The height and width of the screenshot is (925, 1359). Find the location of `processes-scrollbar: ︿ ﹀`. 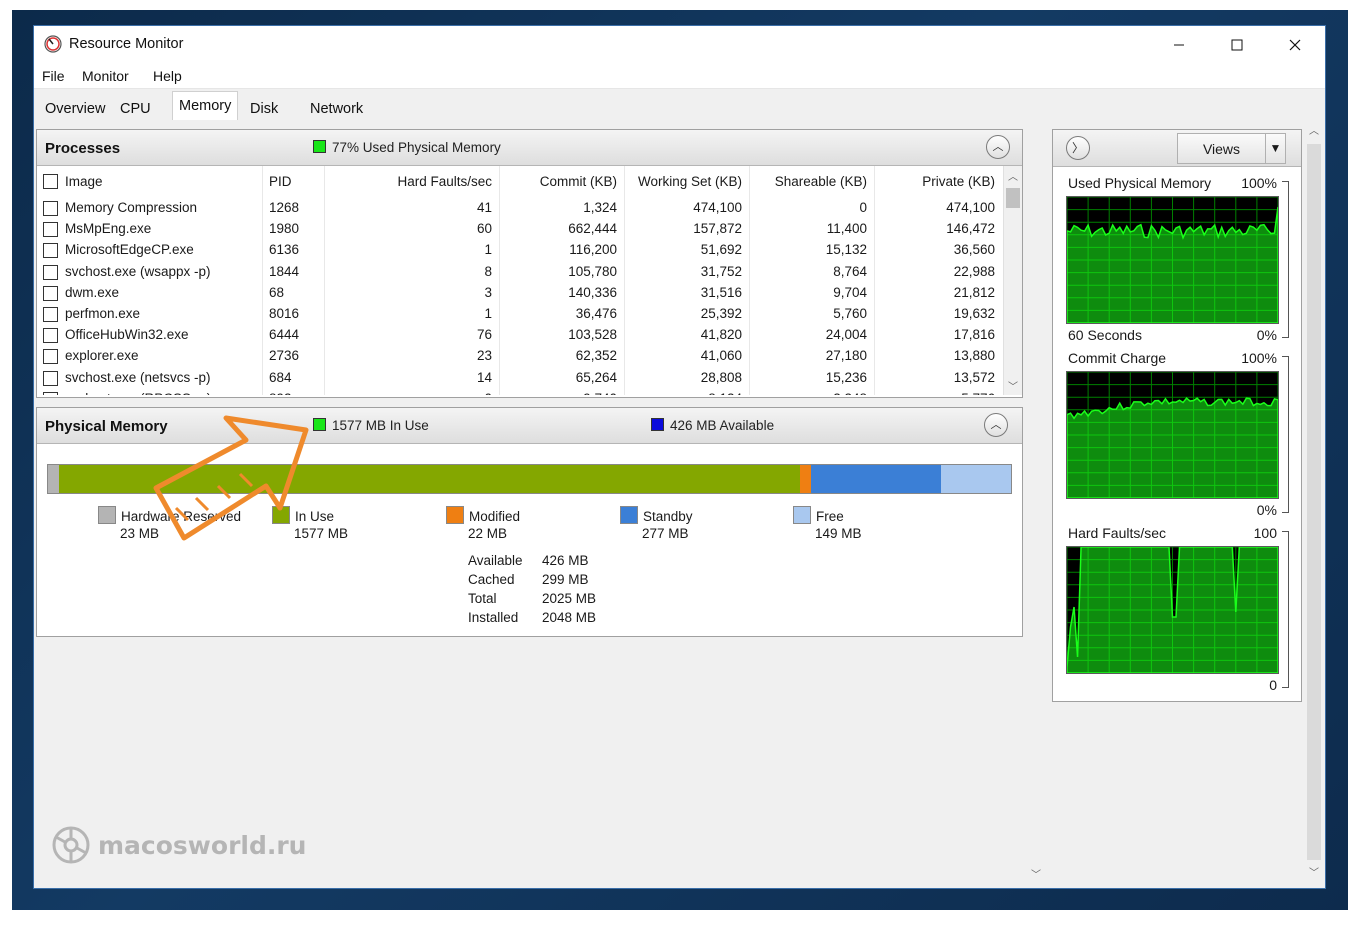

processes-scrollbar: ︿ ﹀ is located at coordinates (1012, 280).